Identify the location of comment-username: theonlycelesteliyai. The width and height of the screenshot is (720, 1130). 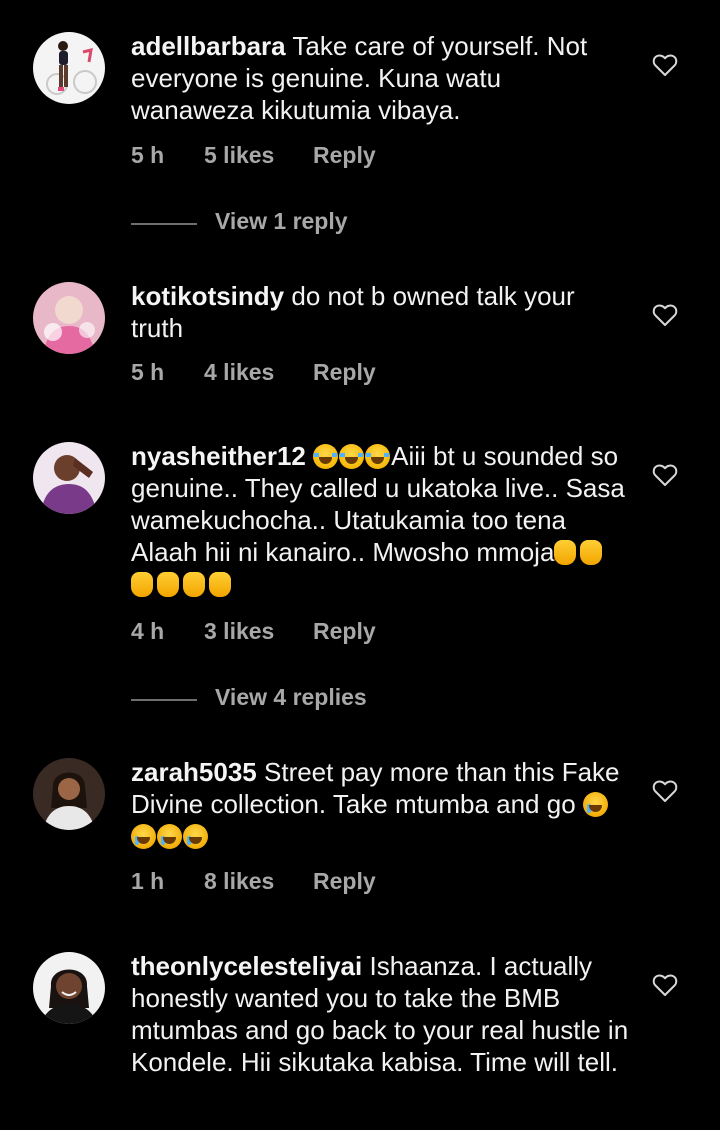
(246, 966).